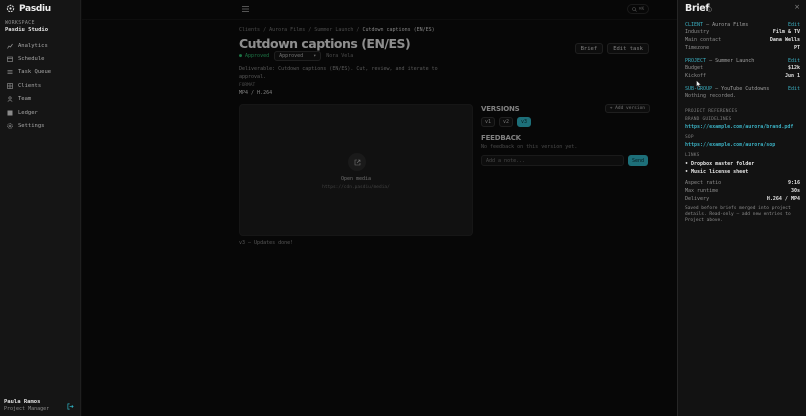 The width and height of the screenshot is (806, 416). Describe the element at coordinates (10, 59) in the screenshot. I see `calendar-icon` at that location.